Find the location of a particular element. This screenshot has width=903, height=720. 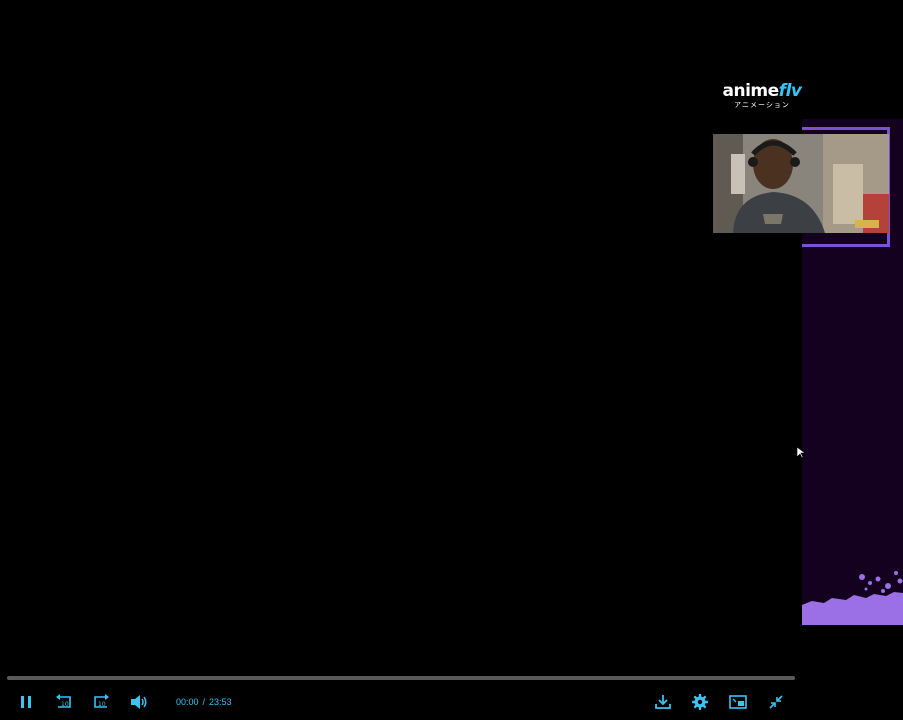

mouse-cursor is located at coordinates (801, 453).